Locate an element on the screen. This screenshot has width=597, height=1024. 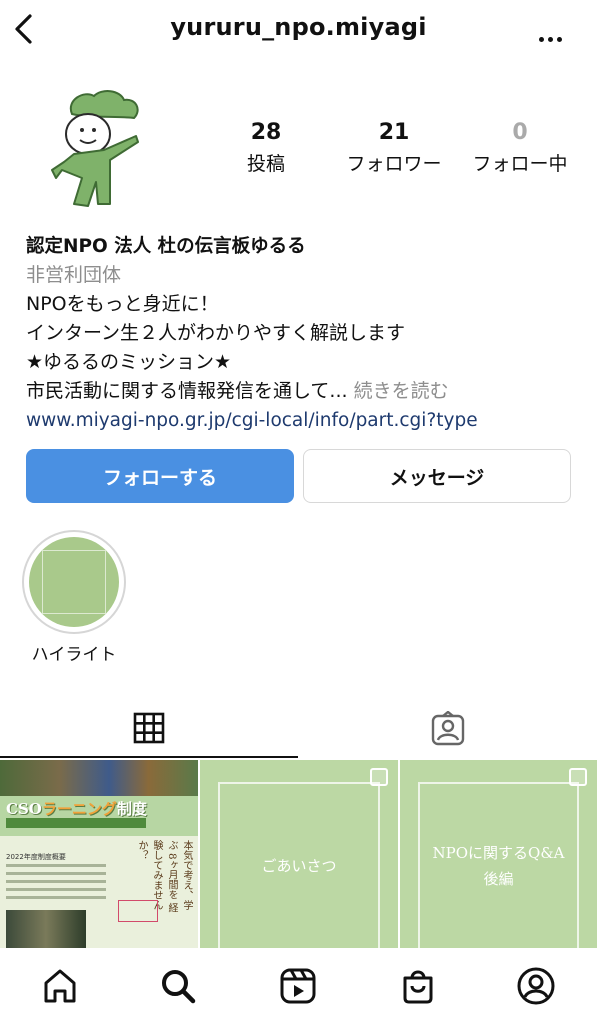
following-count-label: フォロー中 is located at coordinates (520, 164).